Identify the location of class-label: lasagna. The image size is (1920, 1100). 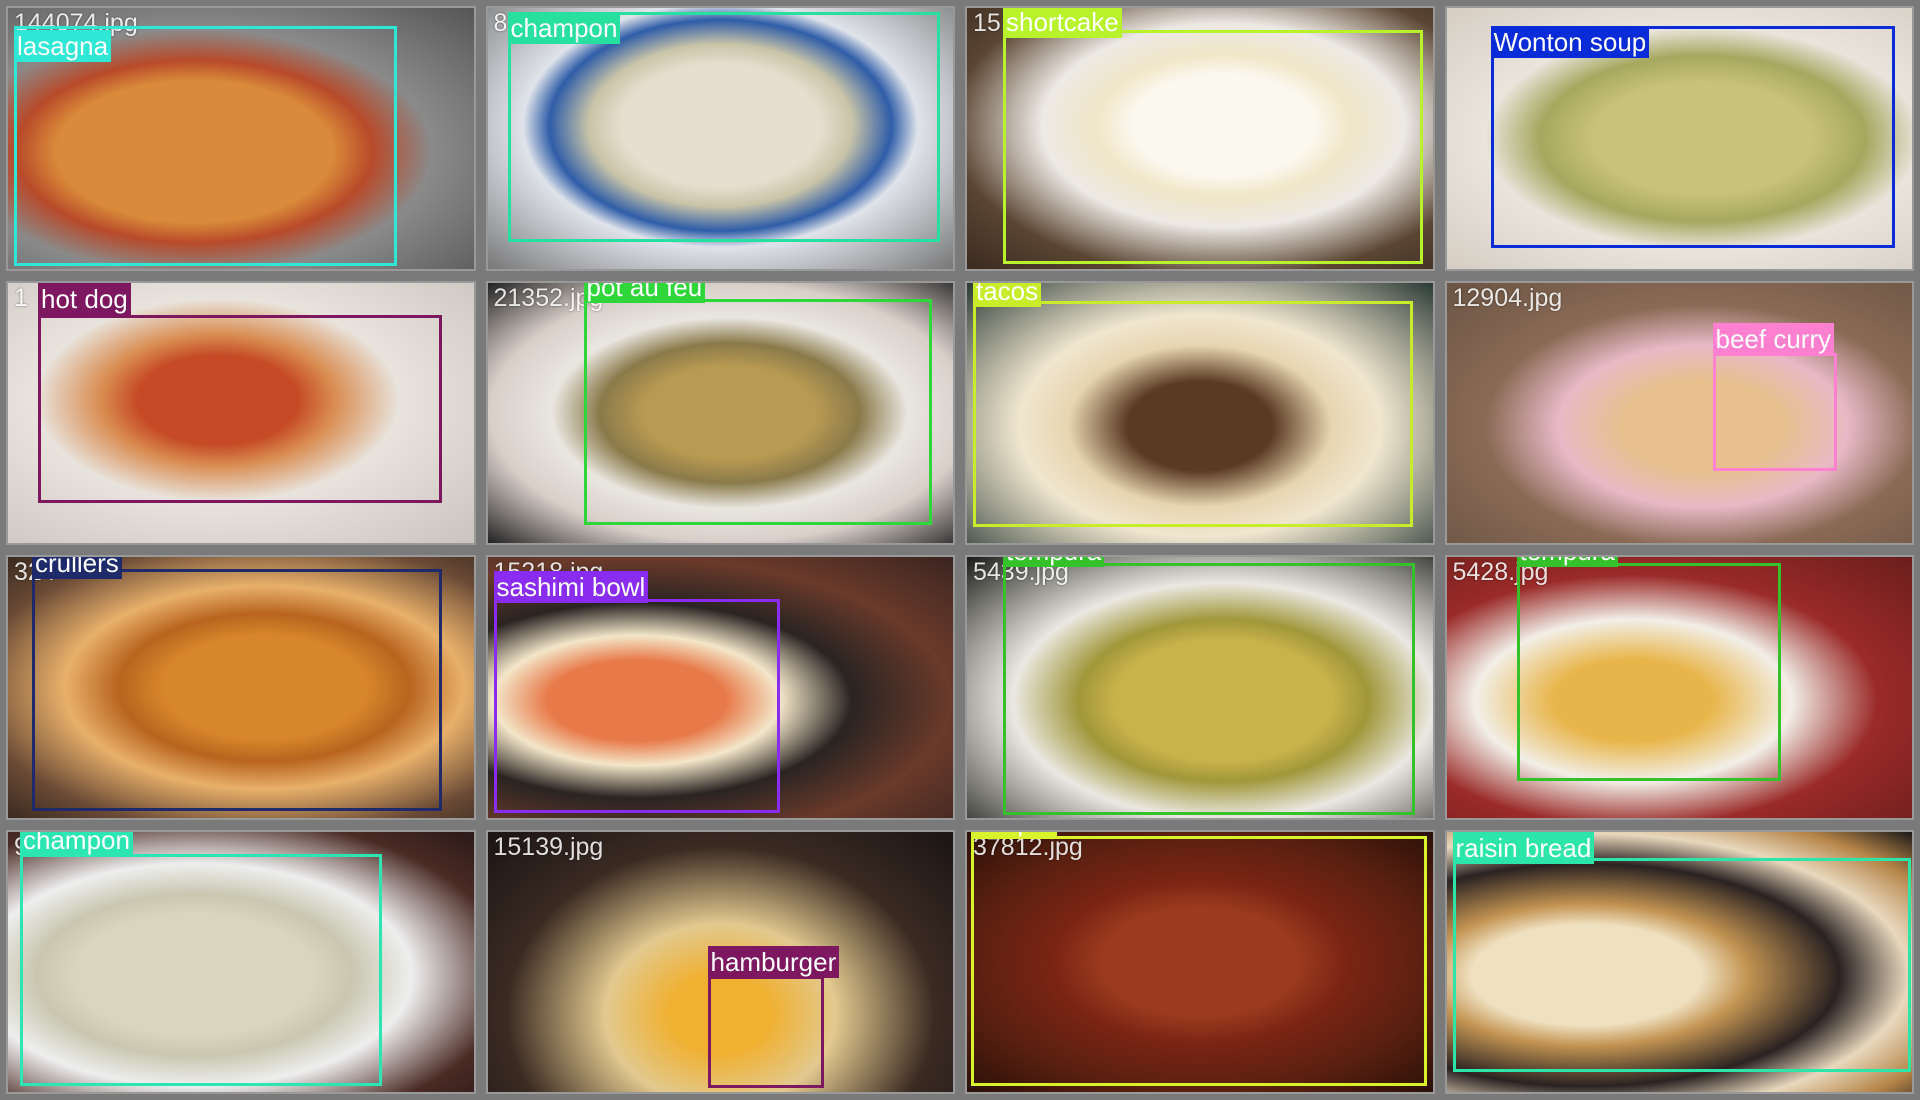
(63, 46).